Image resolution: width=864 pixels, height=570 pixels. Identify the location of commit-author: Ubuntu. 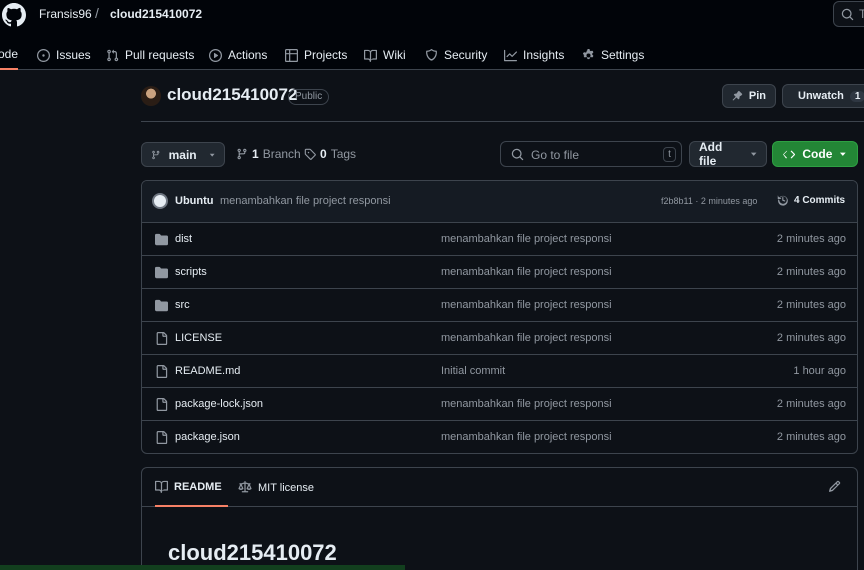
(194, 201).